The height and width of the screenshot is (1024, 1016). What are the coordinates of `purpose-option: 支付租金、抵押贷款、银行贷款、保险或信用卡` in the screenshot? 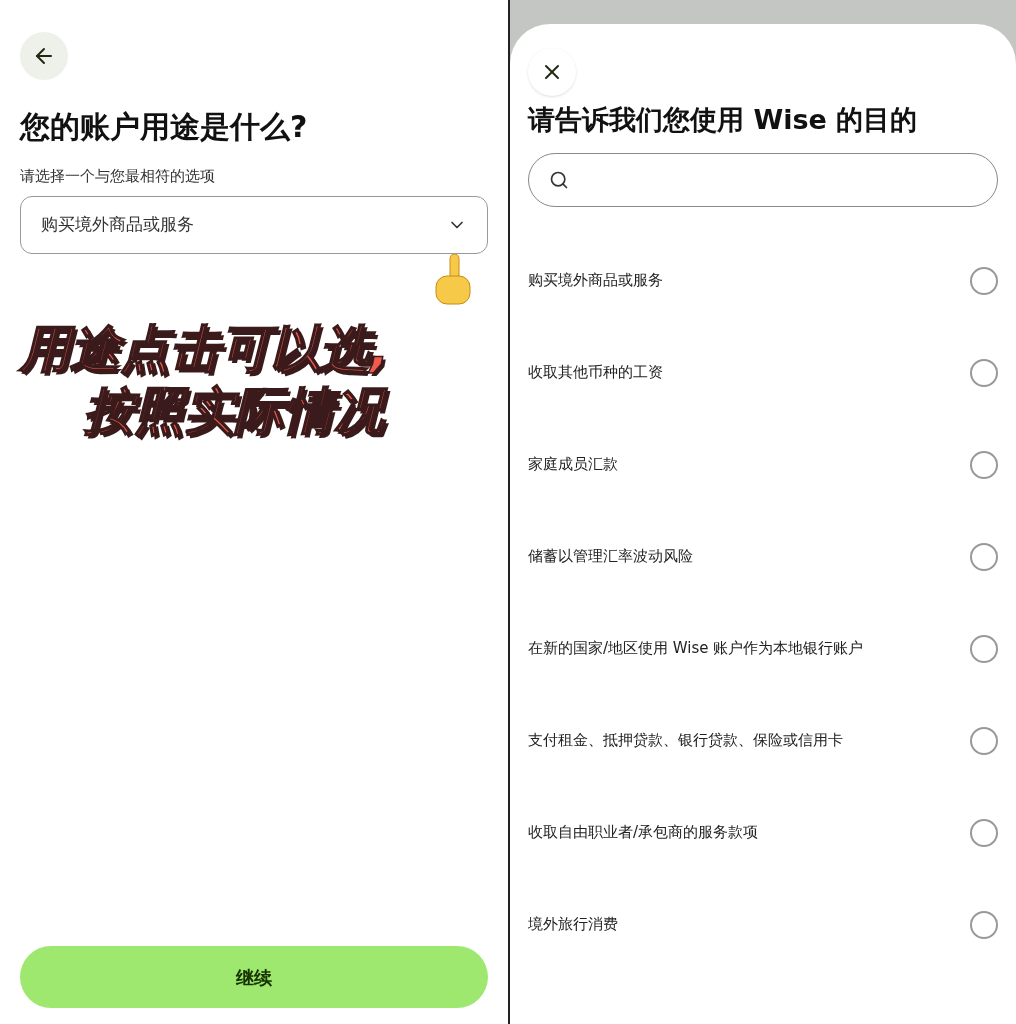 It's located at (763, 740).